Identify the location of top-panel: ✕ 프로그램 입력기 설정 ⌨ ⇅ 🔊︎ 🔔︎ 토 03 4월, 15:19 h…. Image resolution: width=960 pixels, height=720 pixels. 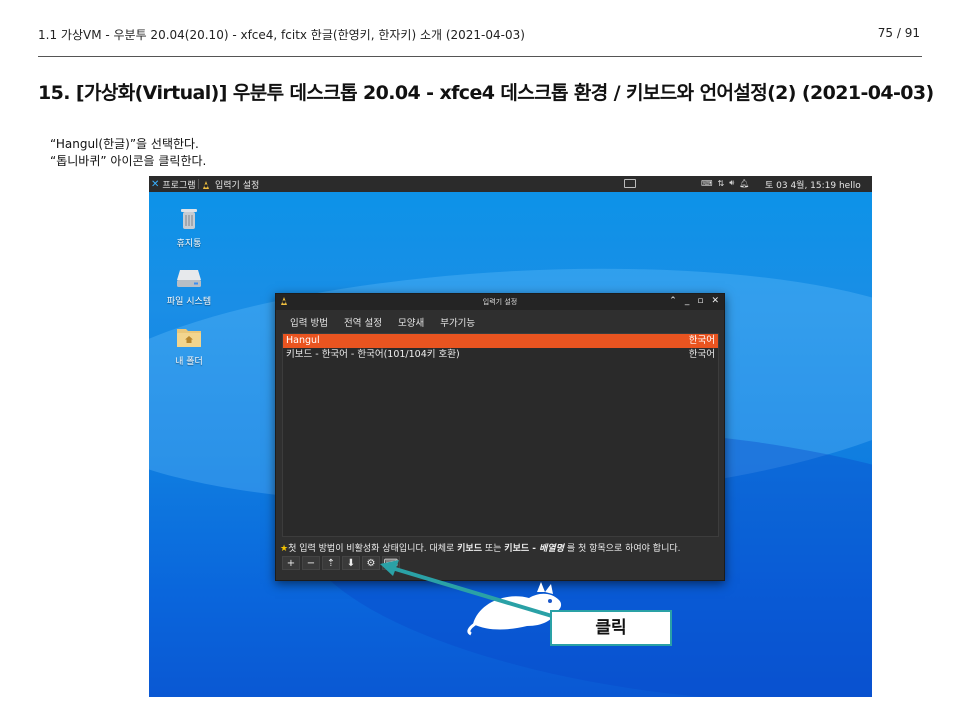
(510, 184).